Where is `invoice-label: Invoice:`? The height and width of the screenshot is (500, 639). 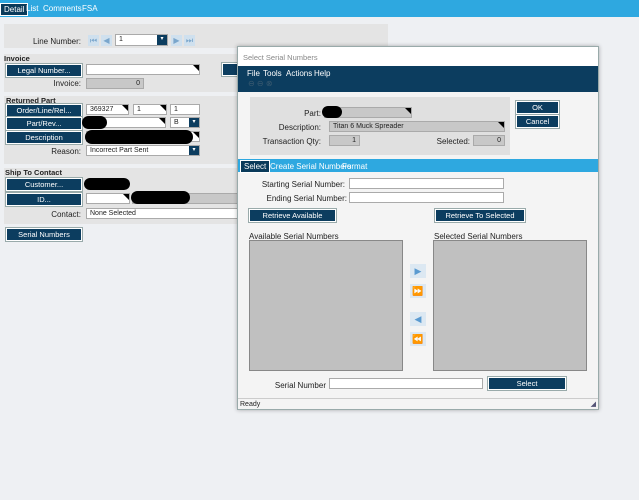
invoice-label: Invoice: is located at coordinates (67, 83).